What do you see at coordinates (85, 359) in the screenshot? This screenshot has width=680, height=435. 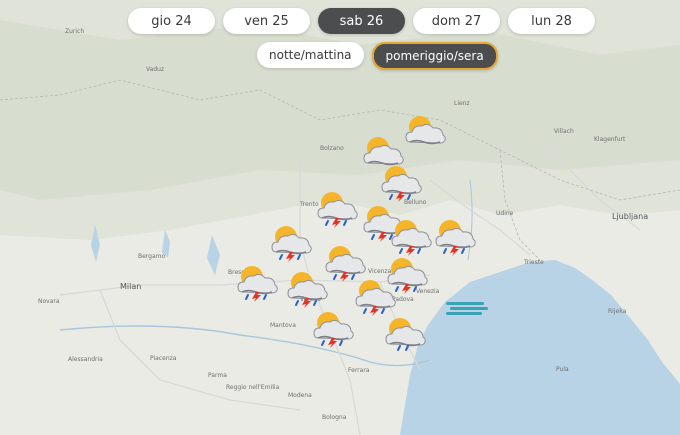 I see `label-alessandria: Alessandria` at bounding box center [85, 359].